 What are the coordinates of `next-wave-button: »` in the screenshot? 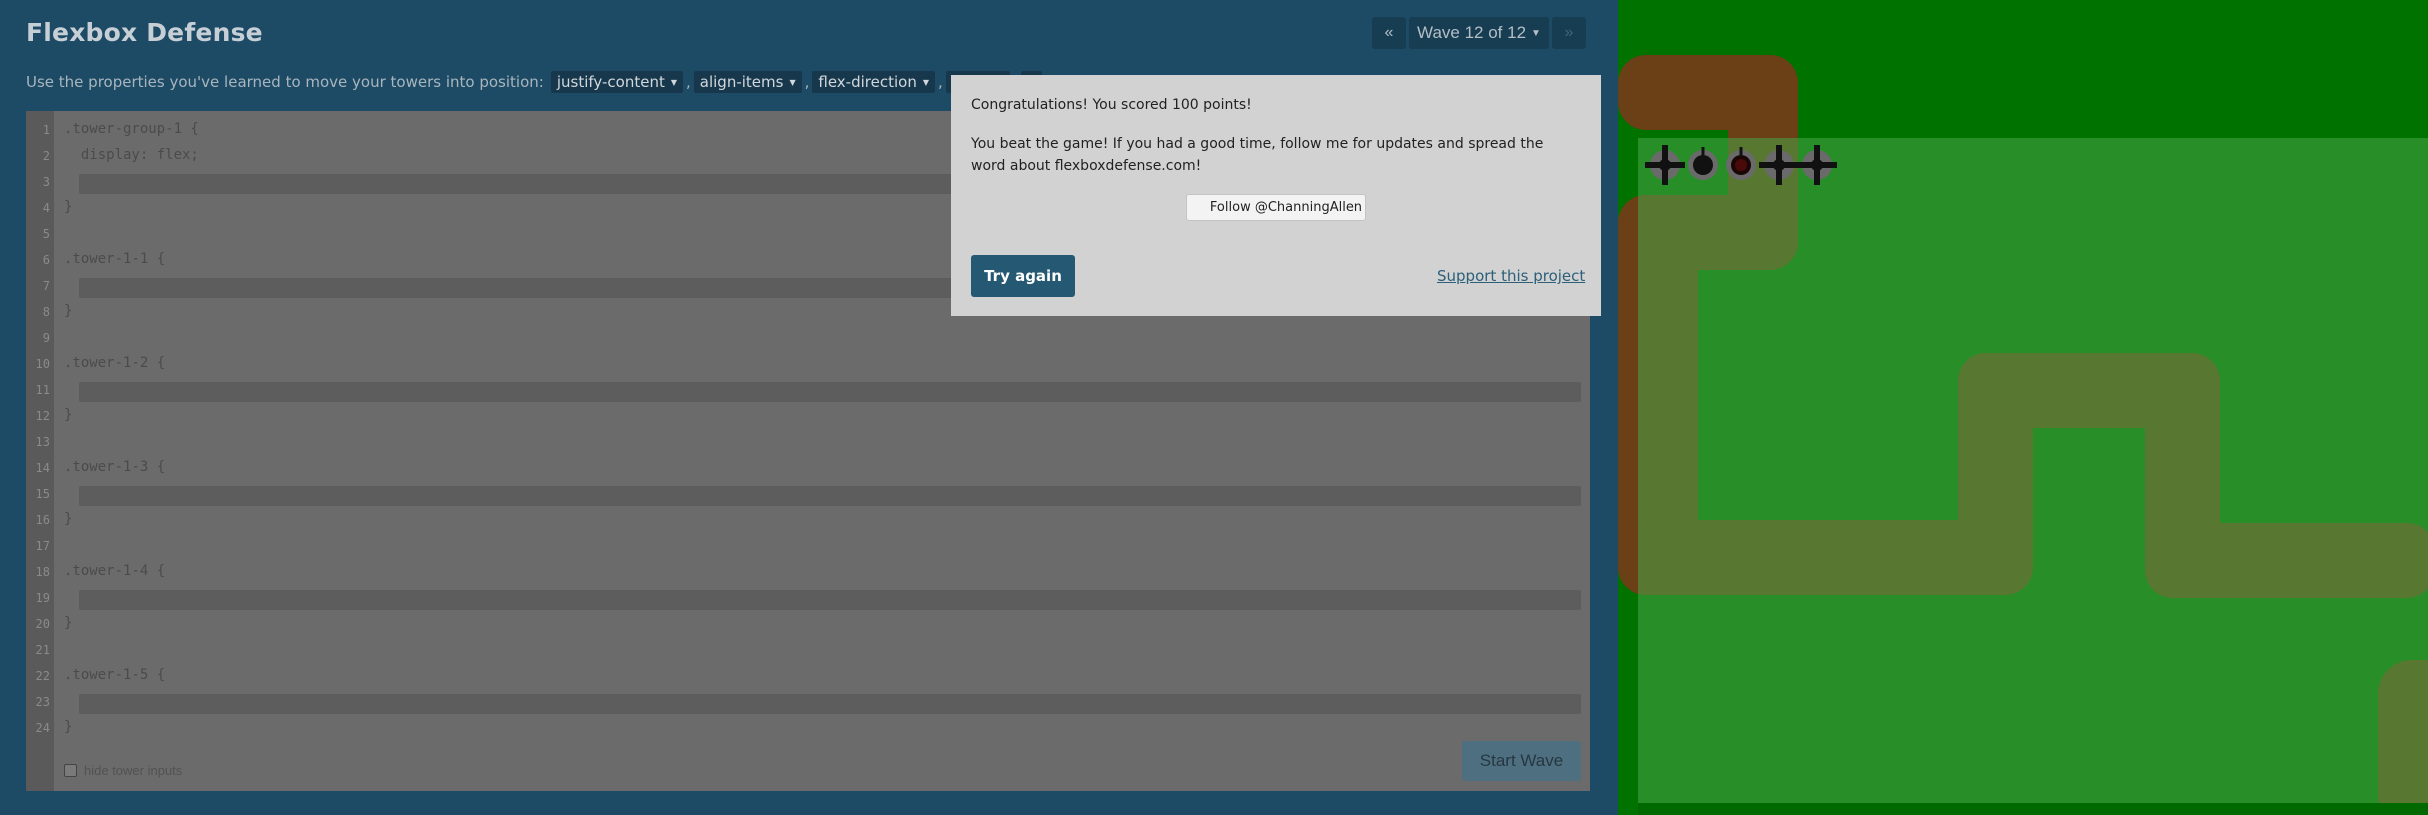 It's located at (1569, 33).